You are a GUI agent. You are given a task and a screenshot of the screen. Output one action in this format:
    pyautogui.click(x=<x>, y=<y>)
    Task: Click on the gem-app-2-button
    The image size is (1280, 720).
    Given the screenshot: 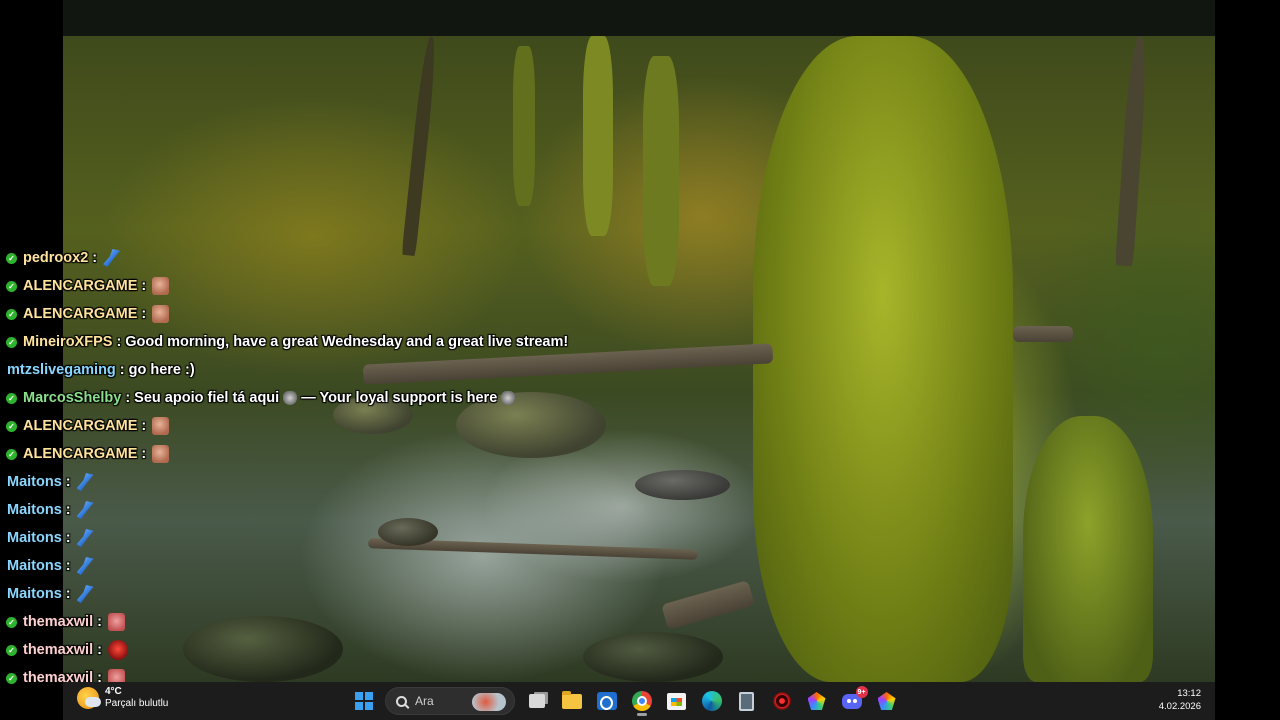 What is the action you would take?
    pyautogui.click(x=887, y=701)
    